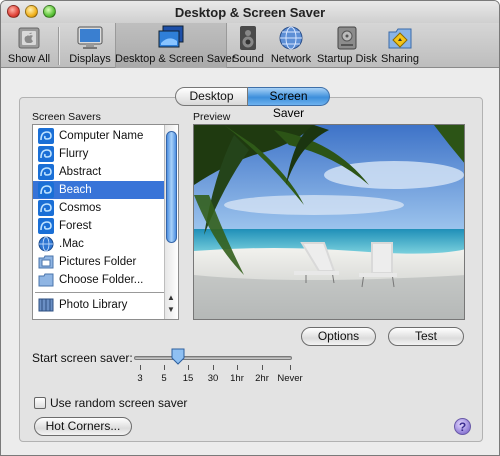 Image resolution: width=500 pixels, height=456 pixels. Describe the element at coordinates (40, 403) in the screenshot. I see `random-screen-saver-checkbox` at that location.